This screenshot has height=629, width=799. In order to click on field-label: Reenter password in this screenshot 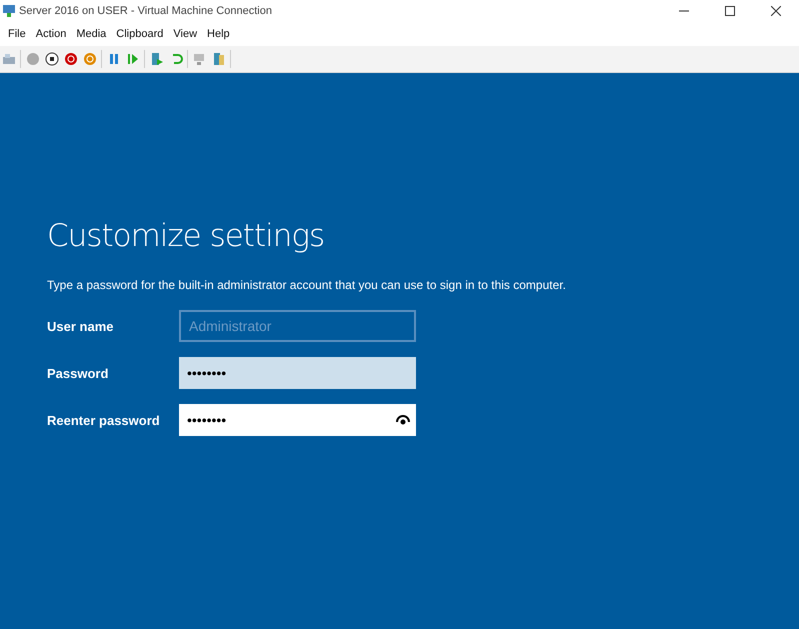, I will do `click(104, 420)`.